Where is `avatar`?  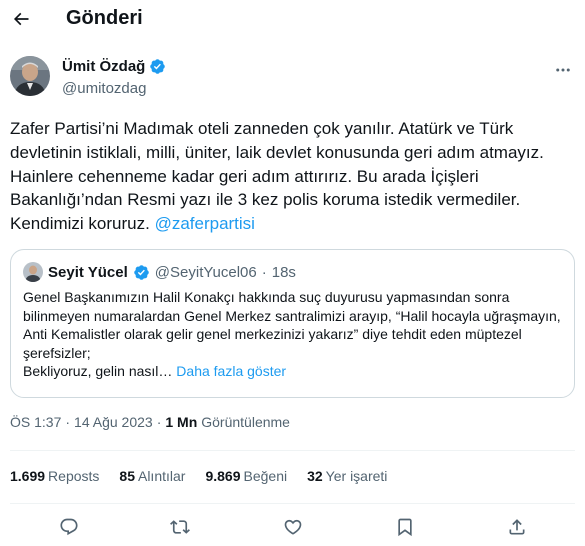 avatar is located at coordinates (30, 76).